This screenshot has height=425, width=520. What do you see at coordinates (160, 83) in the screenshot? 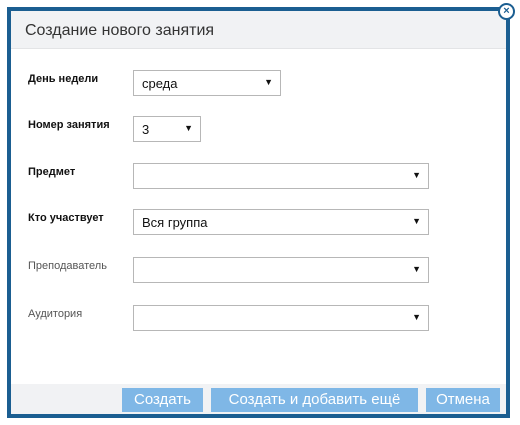
I see `day-select-value: среда` at bounding box center [160, 83].